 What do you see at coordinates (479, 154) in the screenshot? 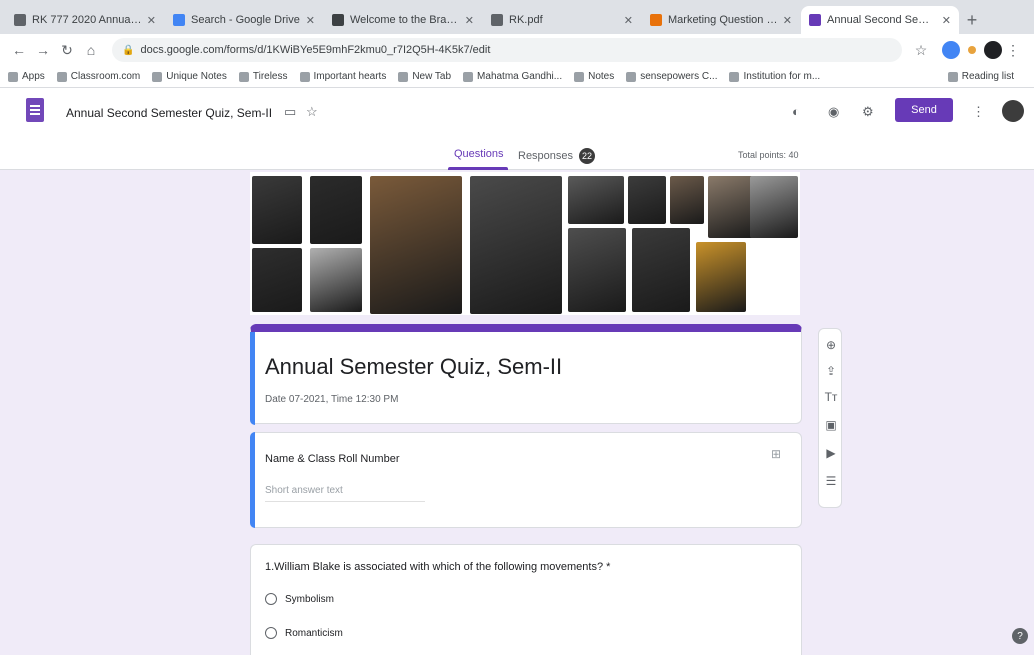
I see `tab-questions: Questions` at bounding box center [479, 154].